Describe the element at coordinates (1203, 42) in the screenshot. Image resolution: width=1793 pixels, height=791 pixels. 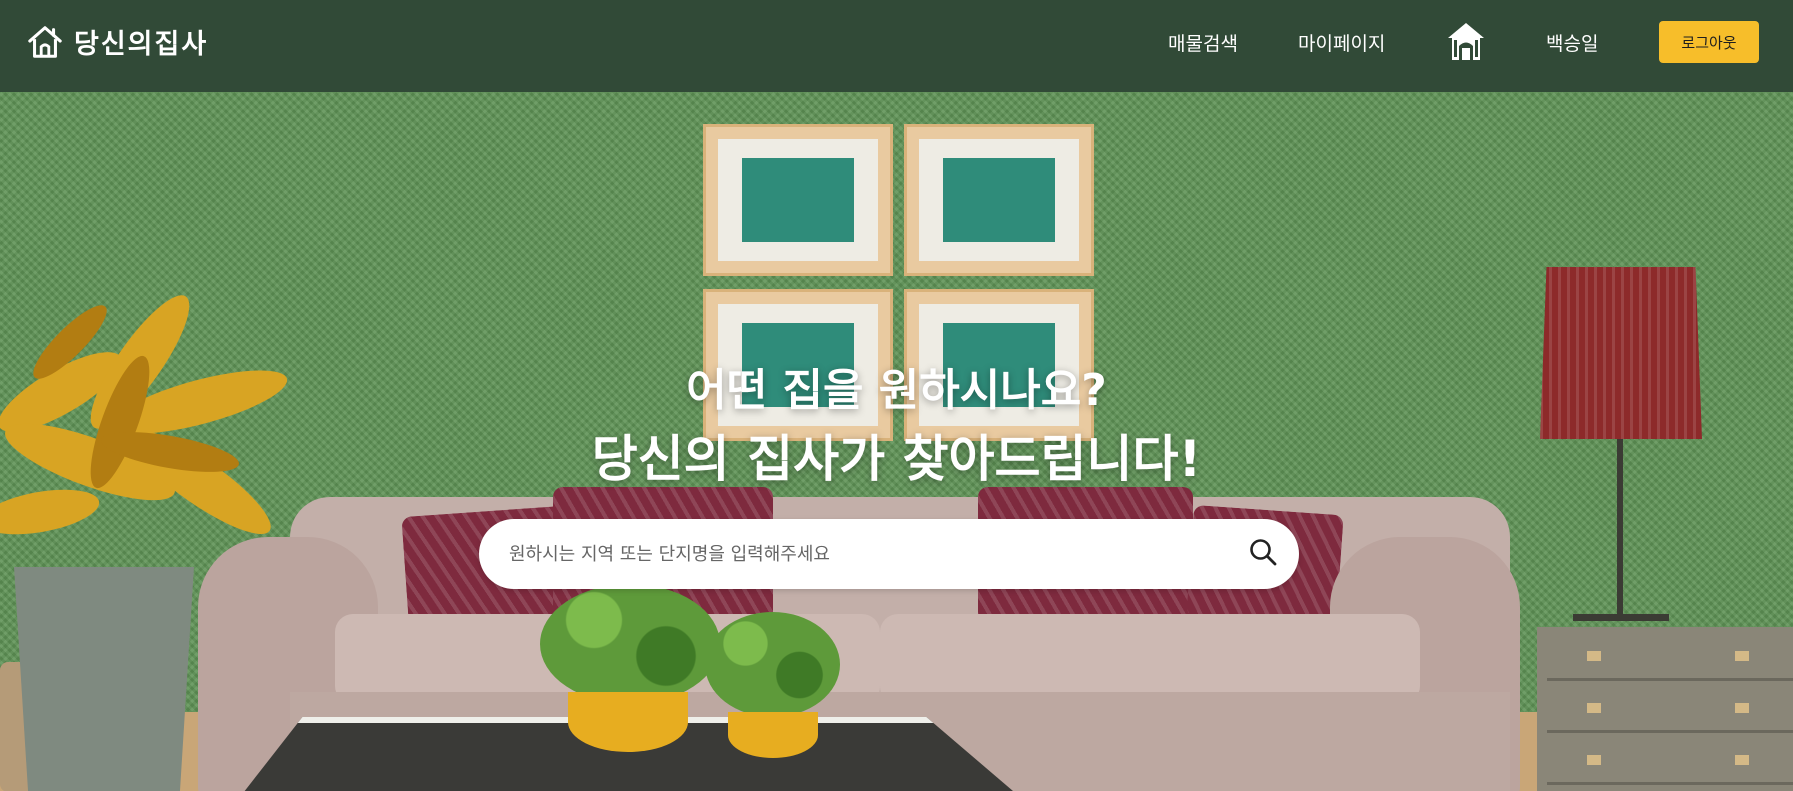
I see `nav-property-search: 매물검색` at that location.